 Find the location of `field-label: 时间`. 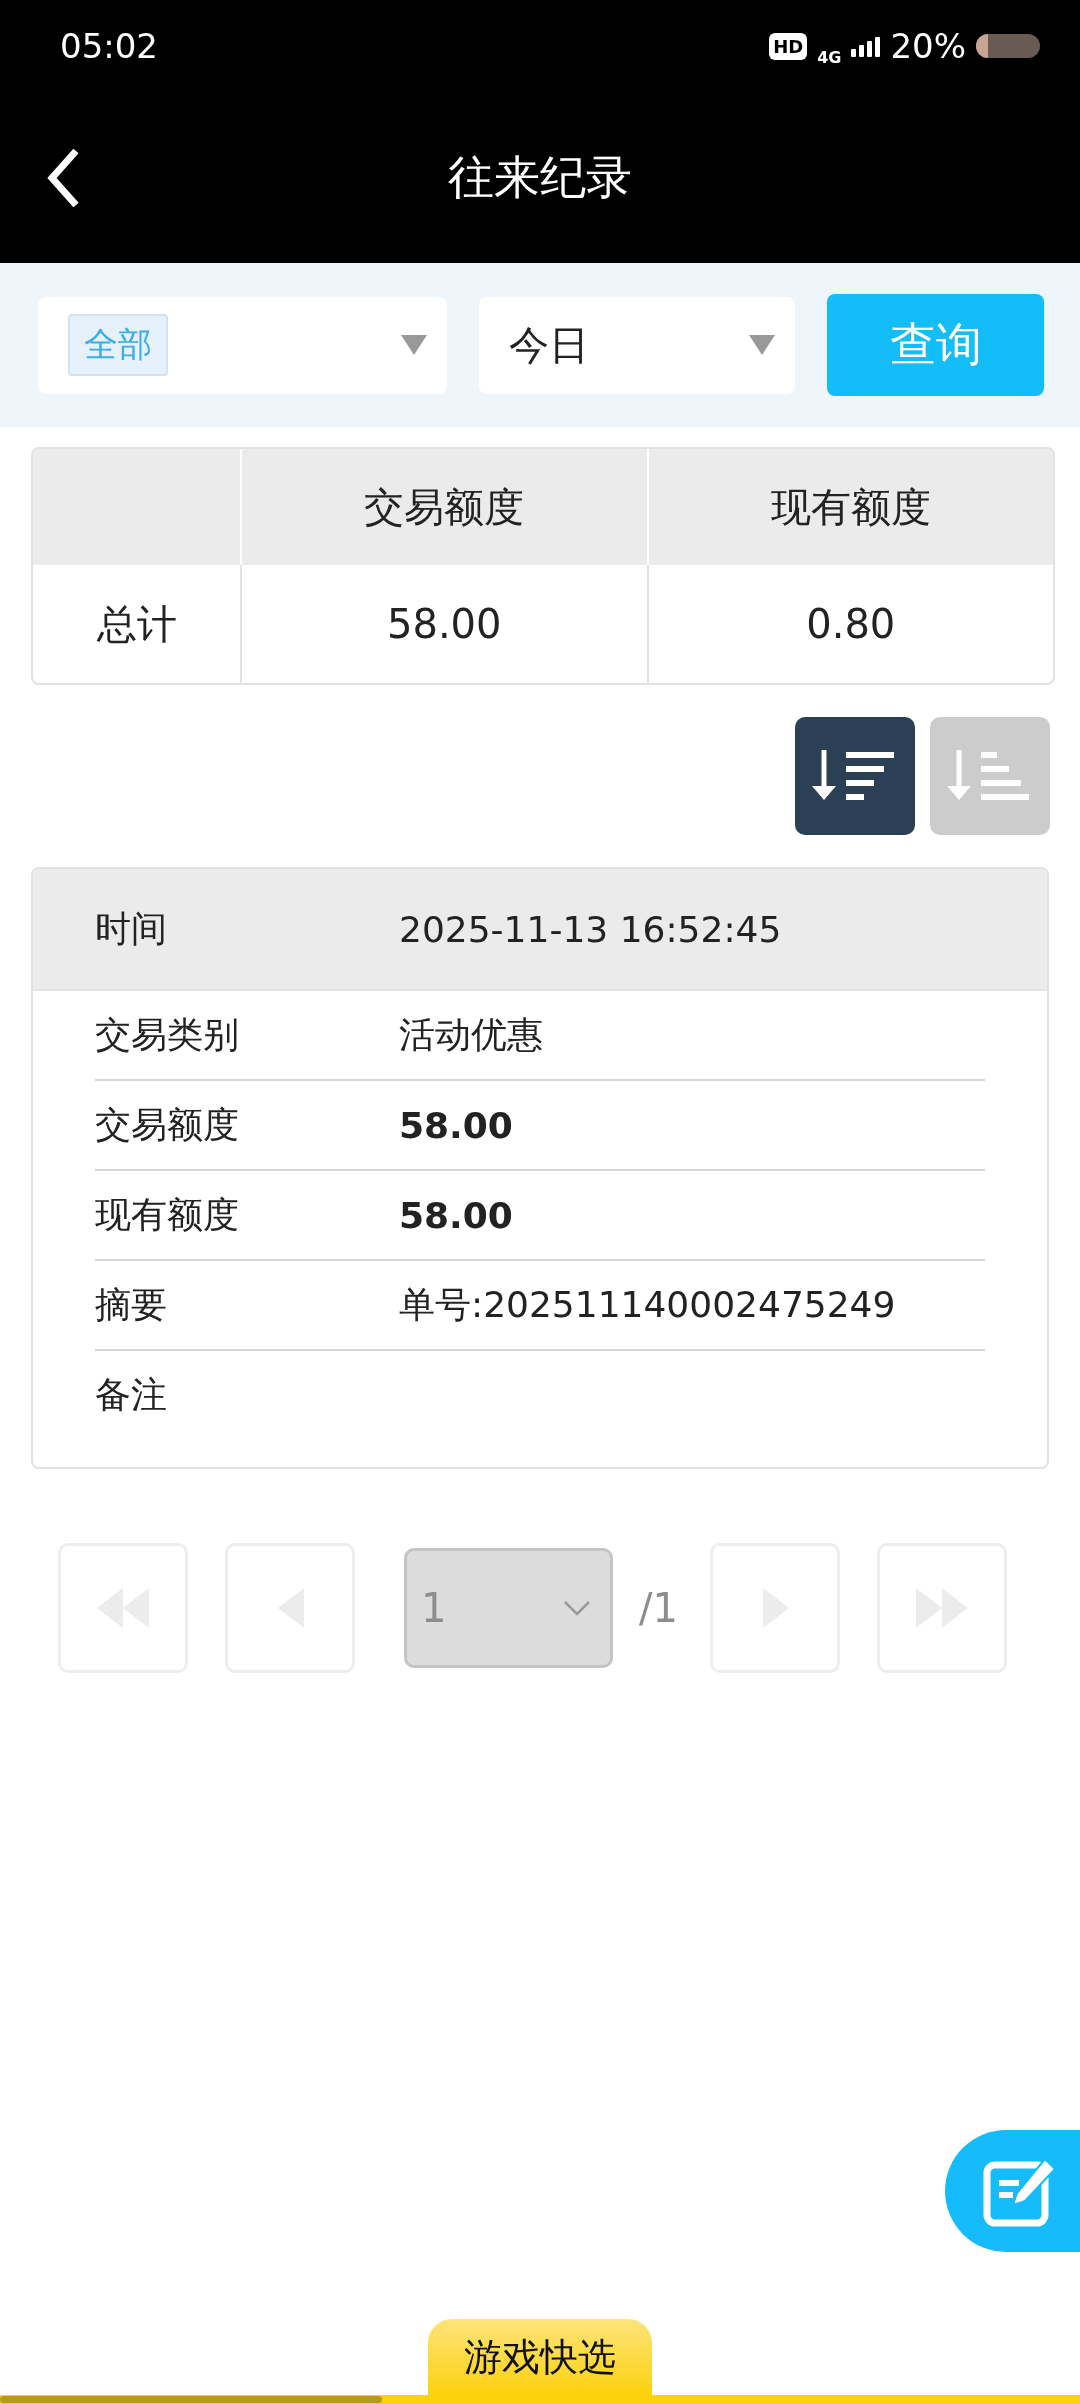

field-label: 时间 is located at coordinates (131, 928).